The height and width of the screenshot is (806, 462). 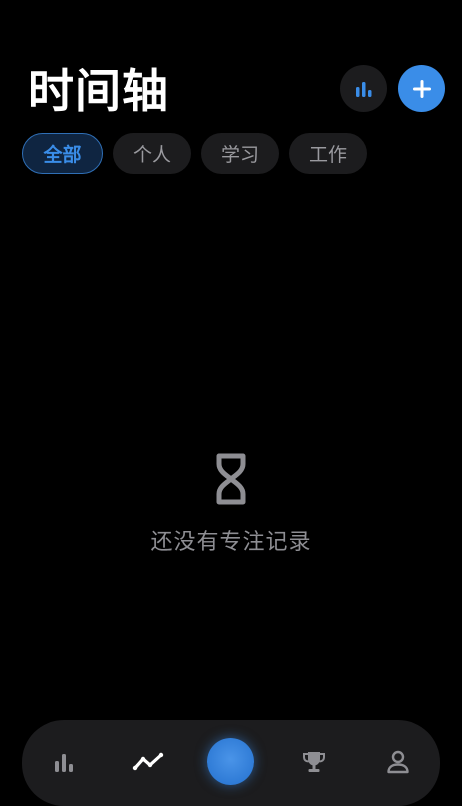 What do you see at coordinates (231, 479) in the screenshot?
I see `hourglass-icon` at bounding box center [231, 479].